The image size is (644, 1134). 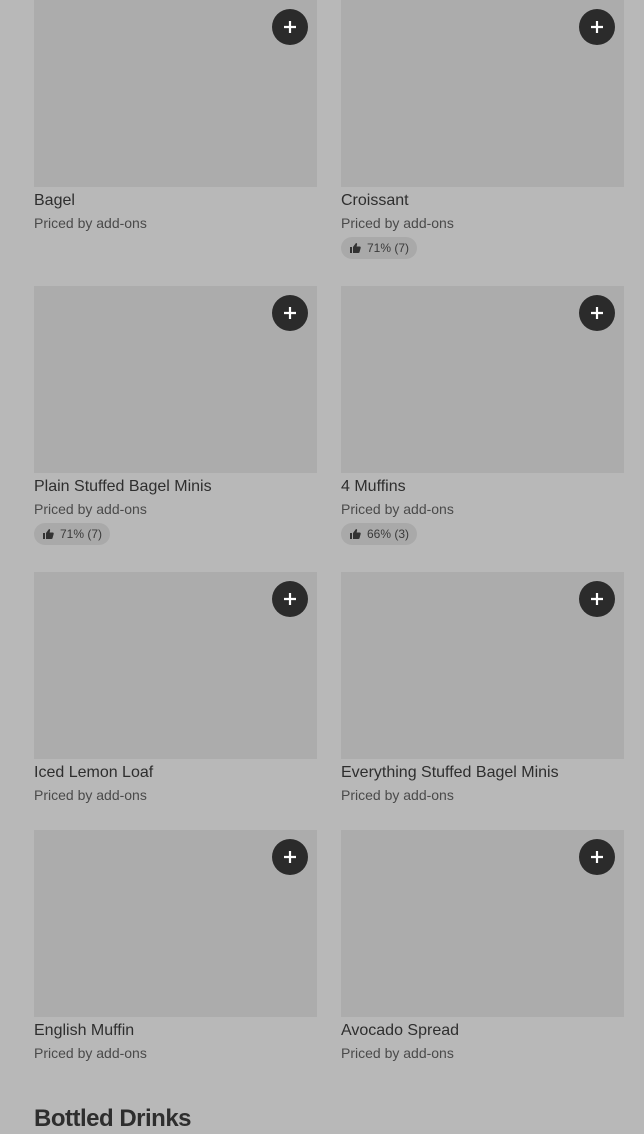 What do you see at coordinates (113, 1118) in the screenshot?
I see `section-title-bottled-drinks: Bottled Drinks` at bounding box center [113, 1118].